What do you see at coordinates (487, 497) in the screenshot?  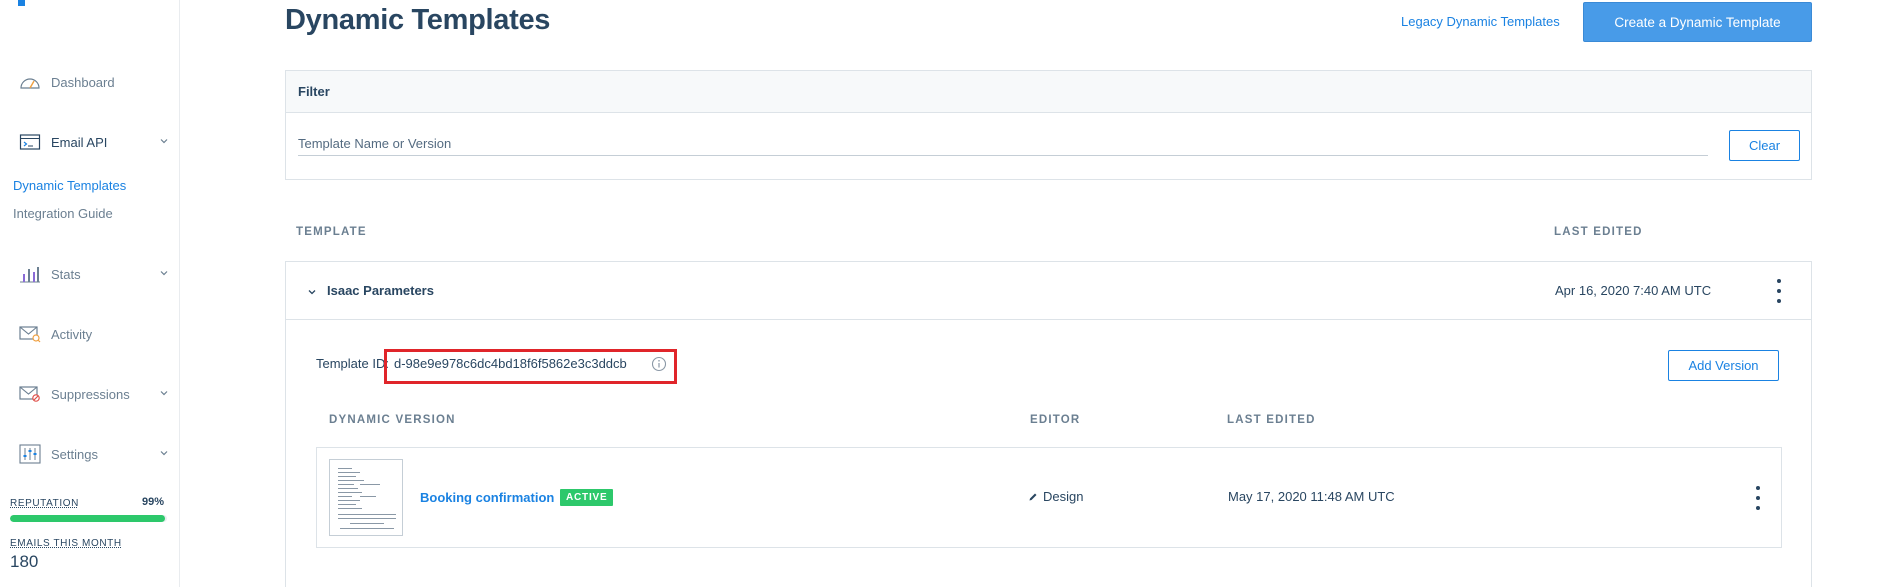 I see `version-name: Booking confirmation` at bounding box center [487, 497].